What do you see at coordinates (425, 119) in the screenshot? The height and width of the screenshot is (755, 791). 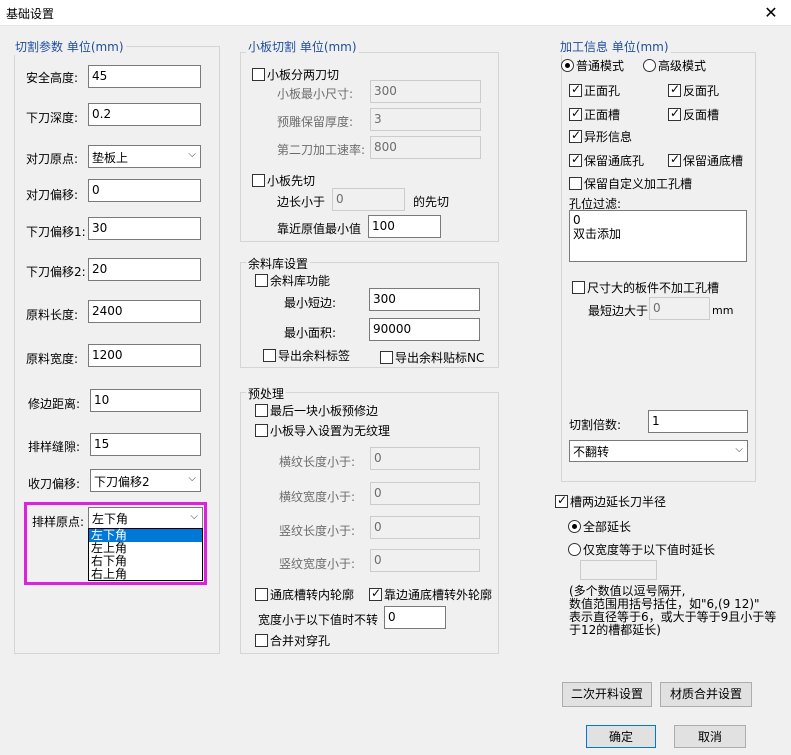 I see `reserve-input: 3` at bounding box center [425, 119].